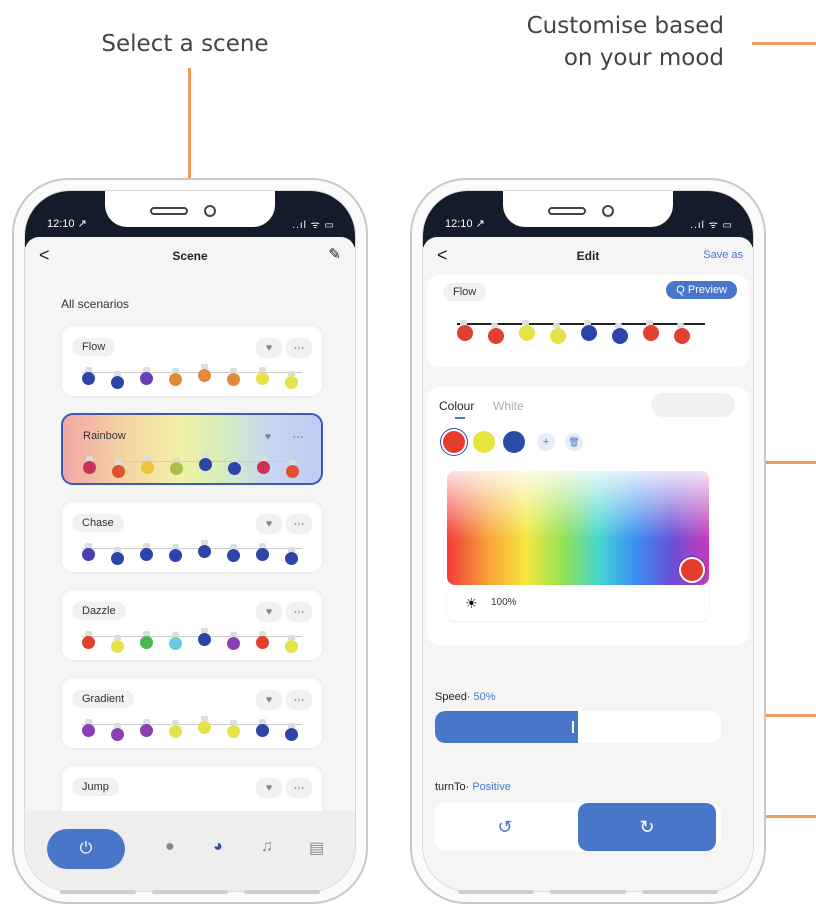 This screenshot has width=816, height=906. What do you see at coordinates (578, 603) in the screenshot?
I see `brightness-row: ☀ 100%` at bounding box center [578, 603].